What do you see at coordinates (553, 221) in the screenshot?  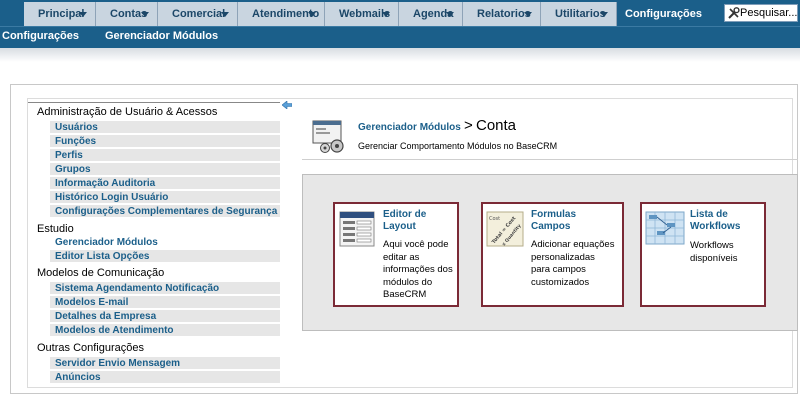 I see `tile-title: Formulas Campos` at bounding box center [553, 221].